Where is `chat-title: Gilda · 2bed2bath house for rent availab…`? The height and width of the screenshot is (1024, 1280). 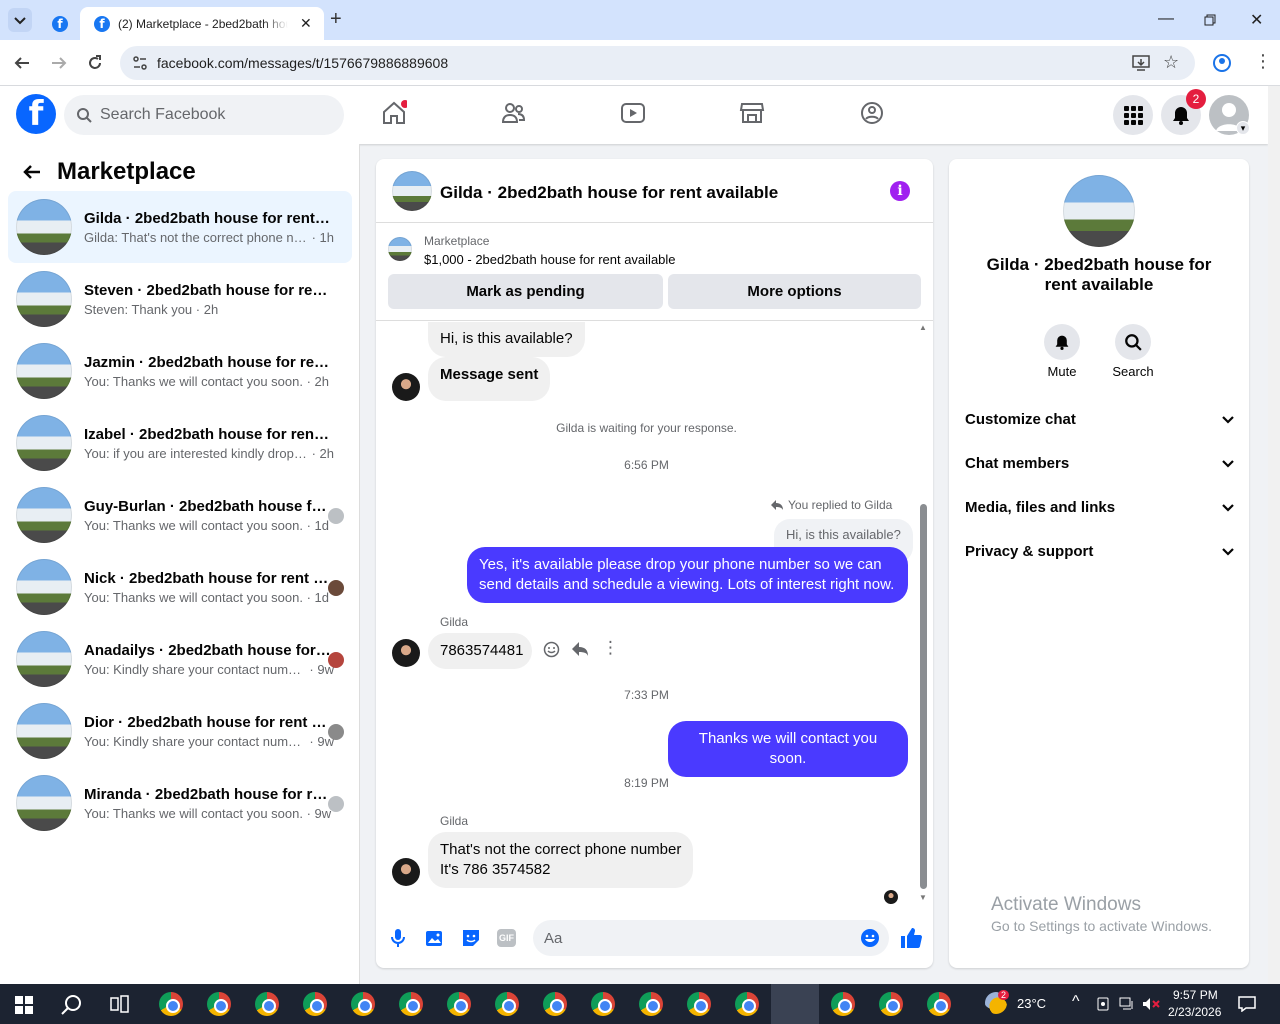 chat-title: Gilda · 2bed2bath house for rent availab… is located at coordinates (609, 193).